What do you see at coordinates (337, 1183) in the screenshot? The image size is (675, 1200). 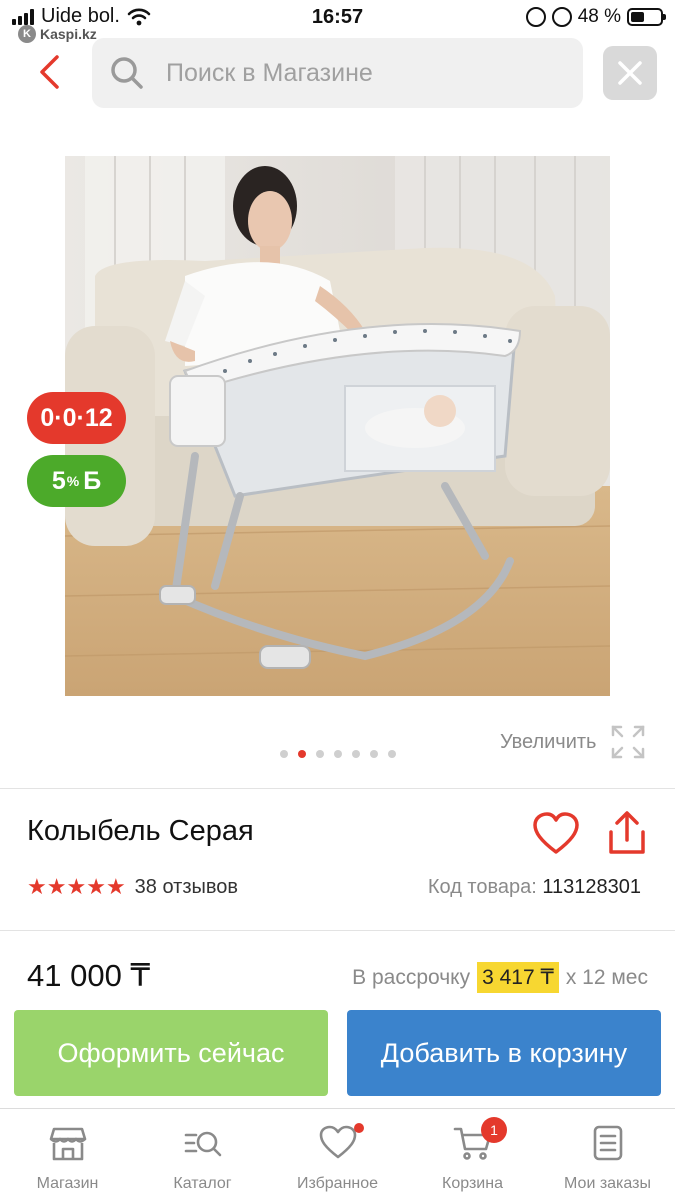 I see `tab-label: Избранное` at bounding box center [337, 1183].